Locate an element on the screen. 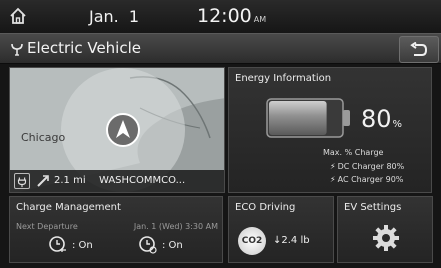 This screenshot has height=268, width=441. next-departure-value: Jan. 1 (Wed) 3:30 AM is located at coordinates (175, 226).